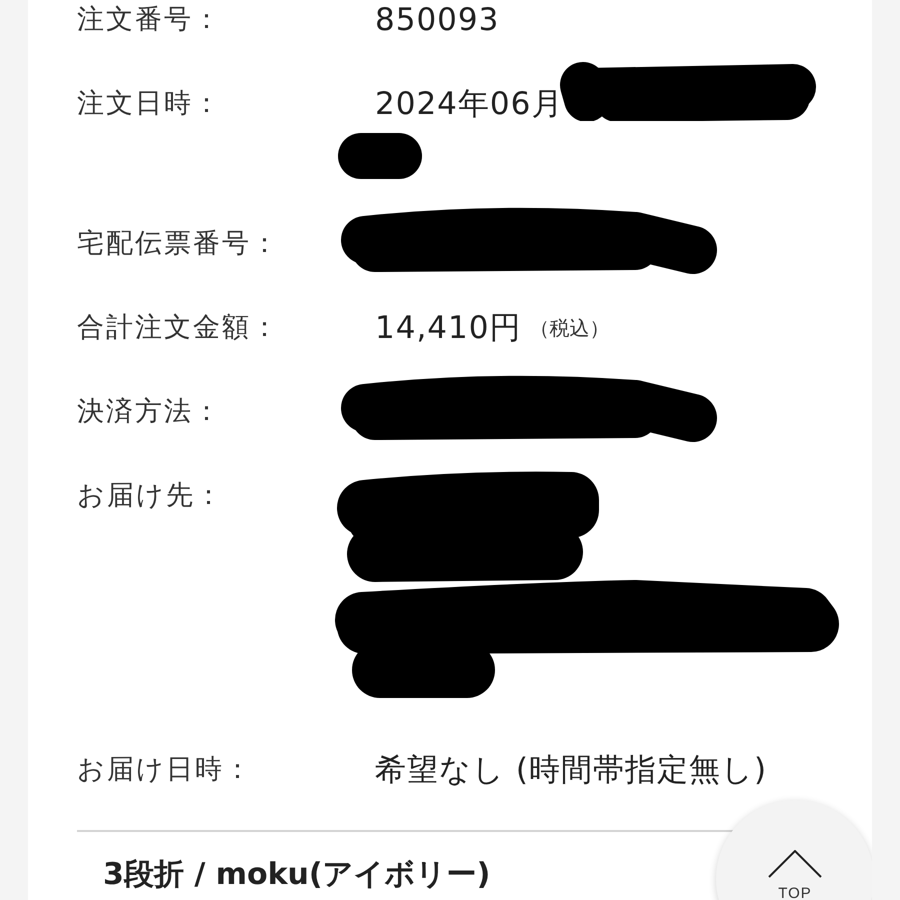  Describe the element at coordinates (448, 328) in the screenshot. I see `field-value: 14,410円` at that location.